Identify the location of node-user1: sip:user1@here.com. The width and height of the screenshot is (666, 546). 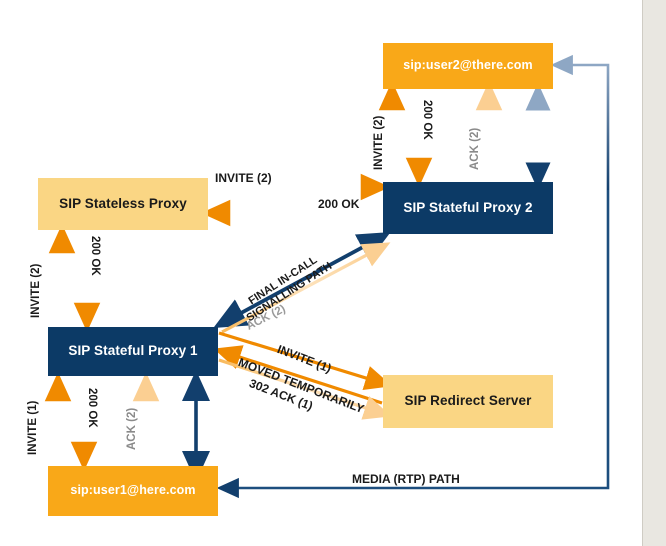
(133, 491).